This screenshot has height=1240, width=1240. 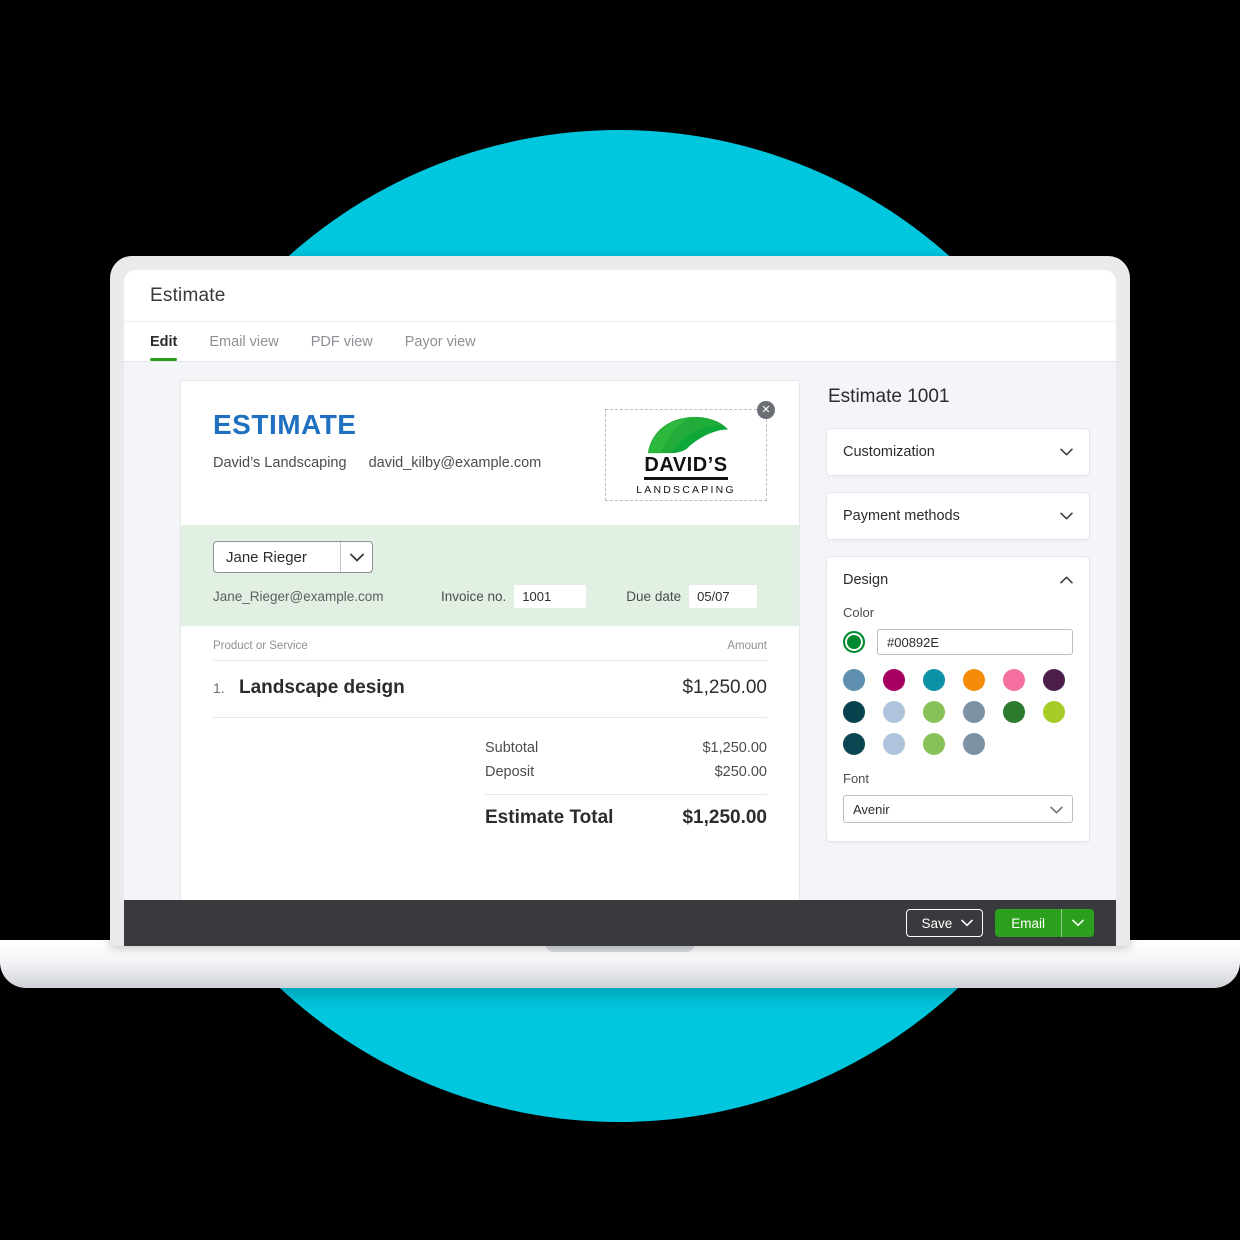 What do you see at coordinates (723, 596) in the screenshot?
I see `due-date-input: 05/07` at bounding box center [723, 596].